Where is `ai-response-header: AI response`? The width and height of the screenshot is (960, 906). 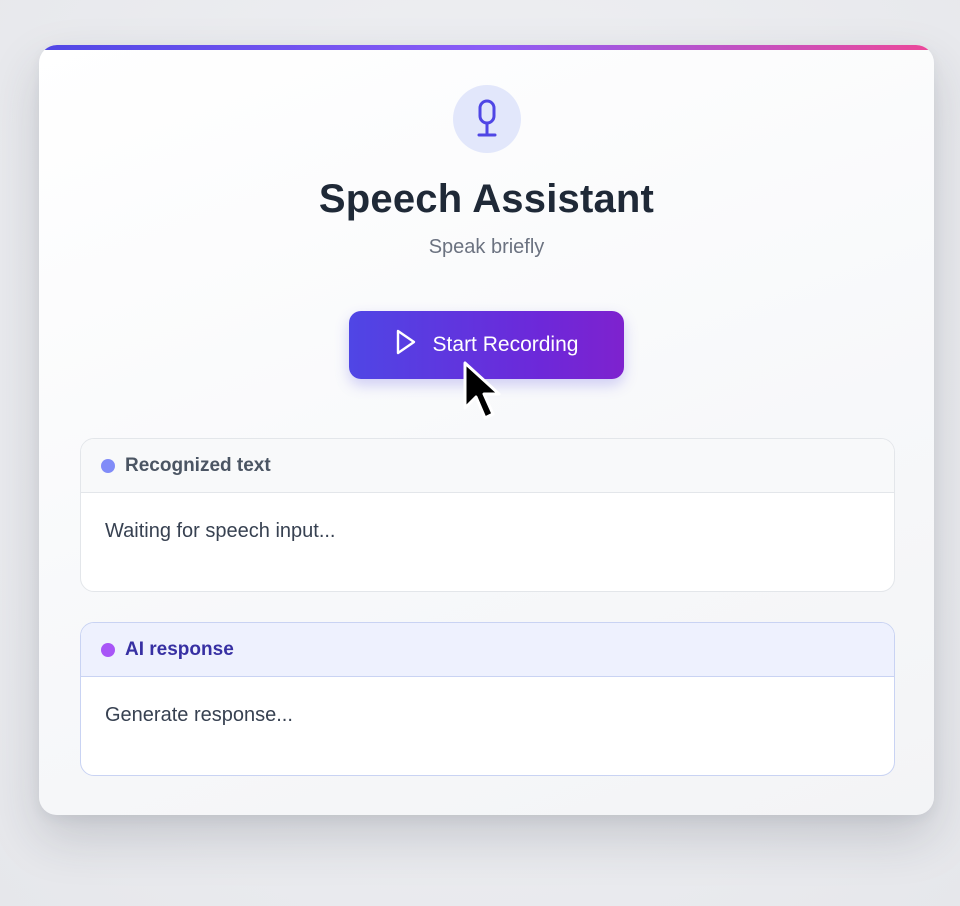 ai-response-header: AI response is located at coordinates (487, 650).